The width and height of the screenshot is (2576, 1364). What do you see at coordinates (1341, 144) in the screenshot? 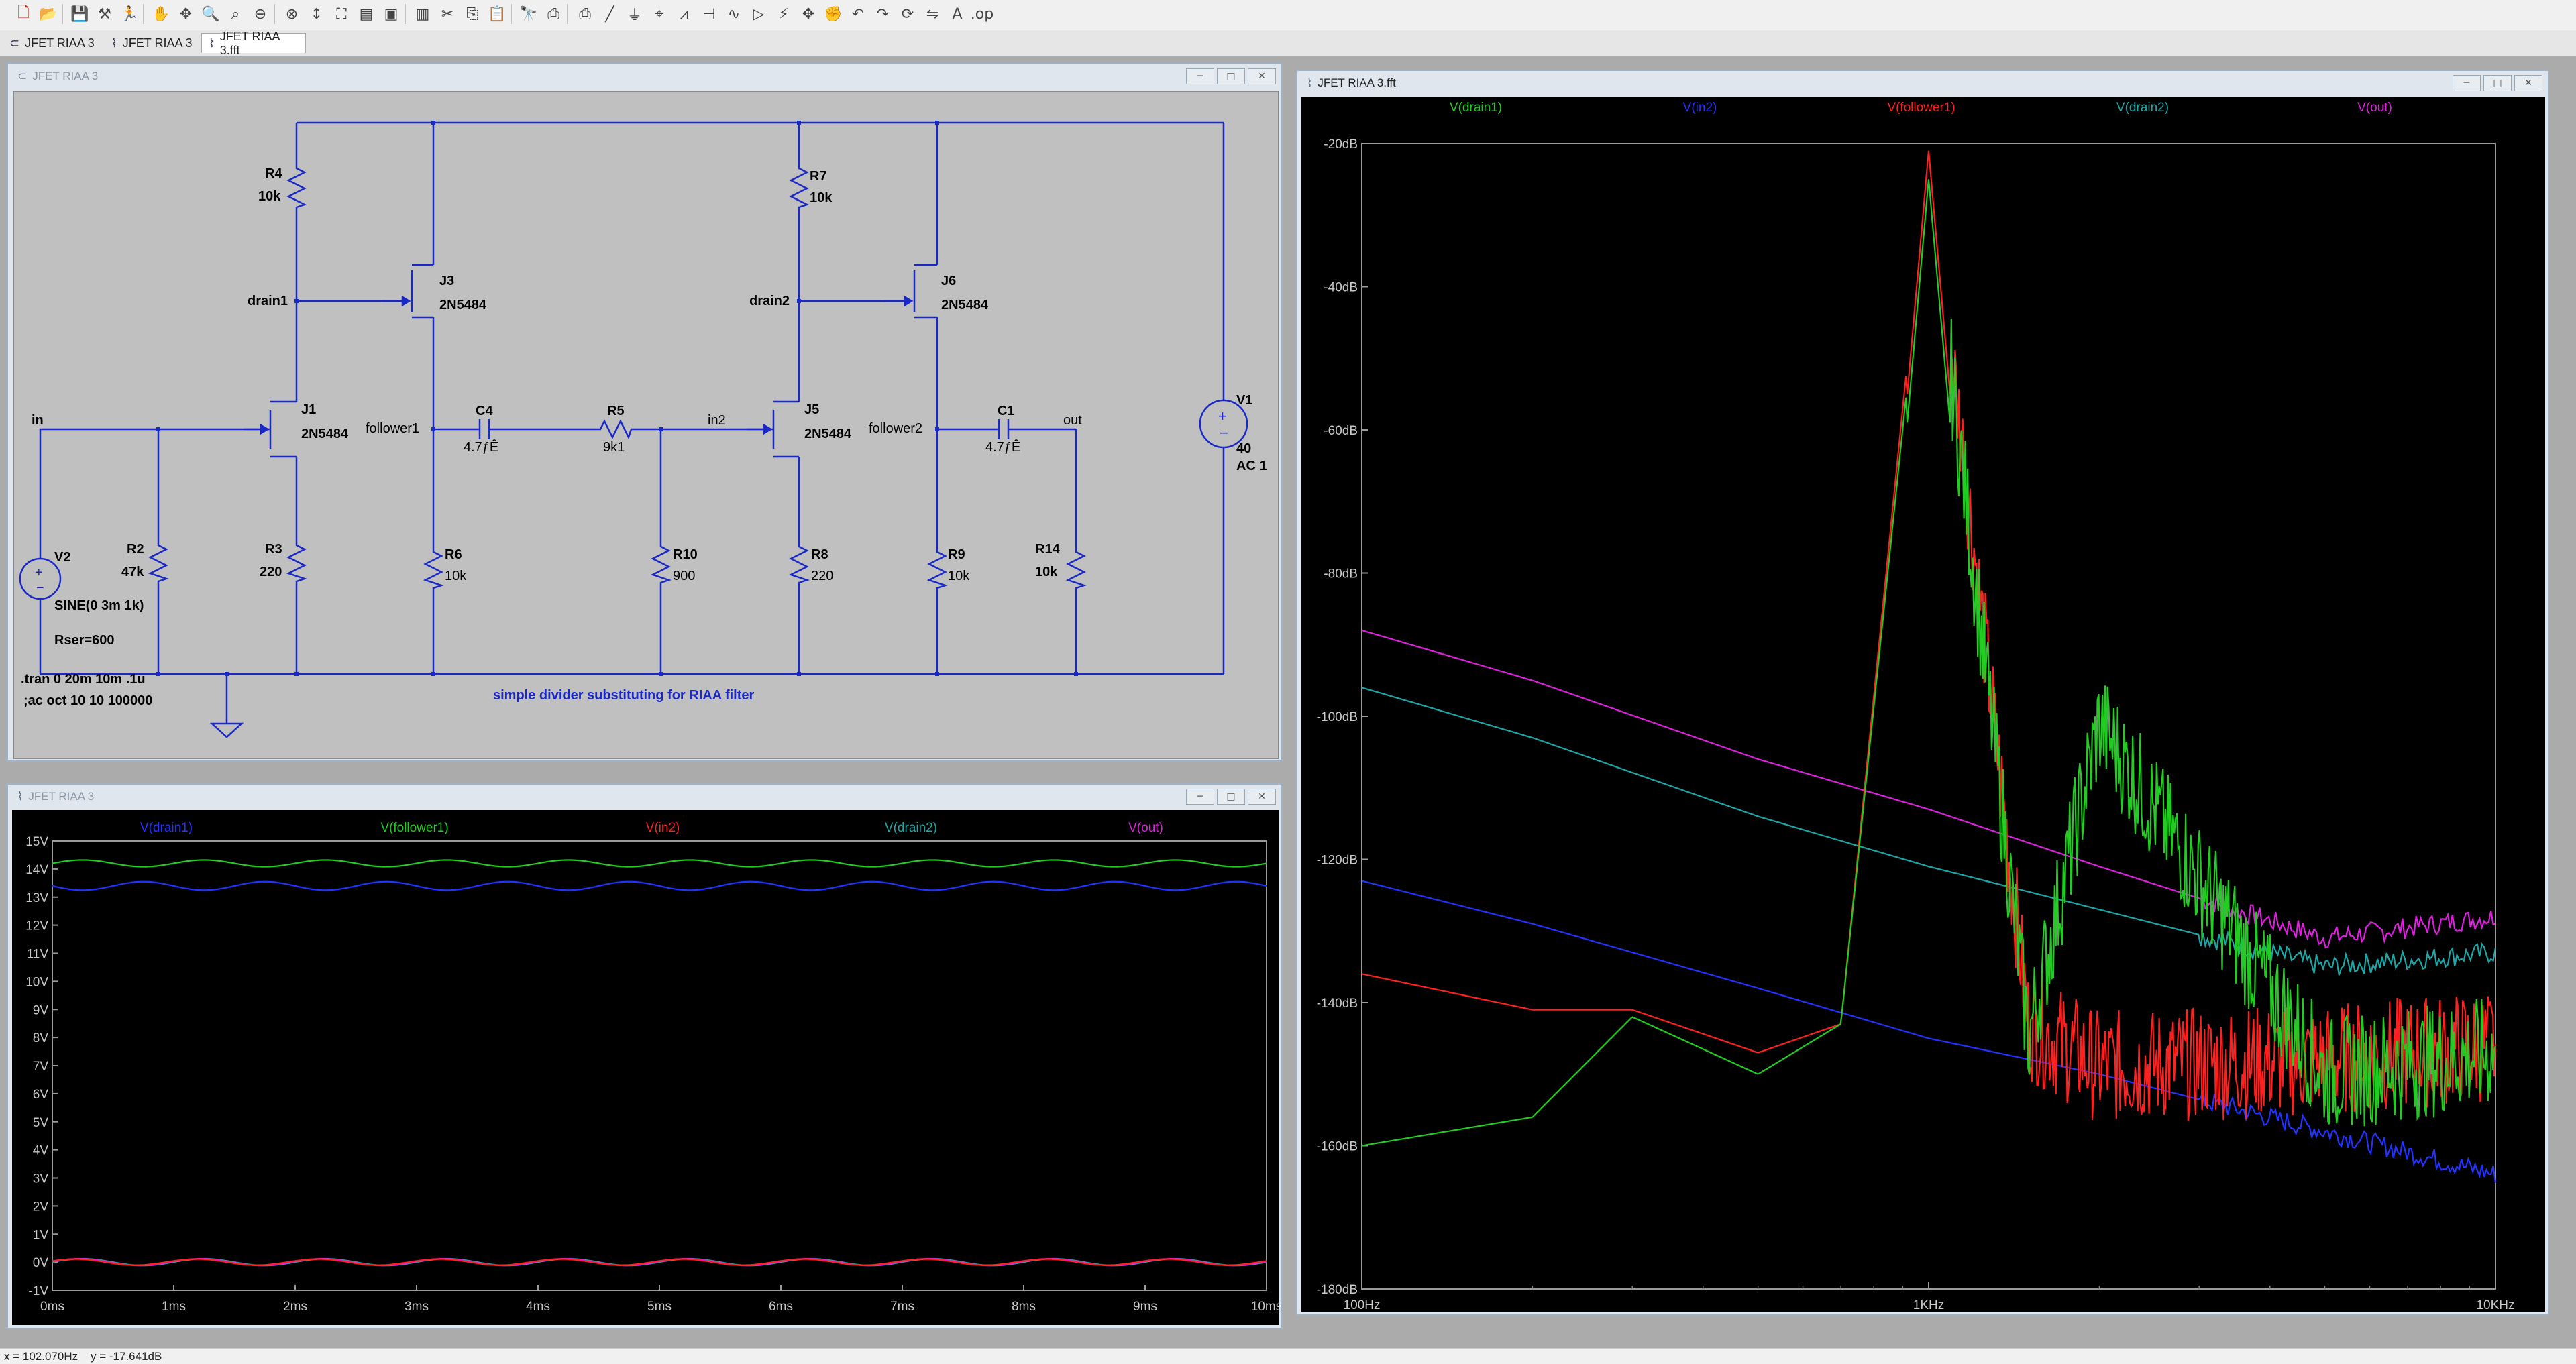
I see `y-tick-label: -20dB` at bounding box center [1341, 144].